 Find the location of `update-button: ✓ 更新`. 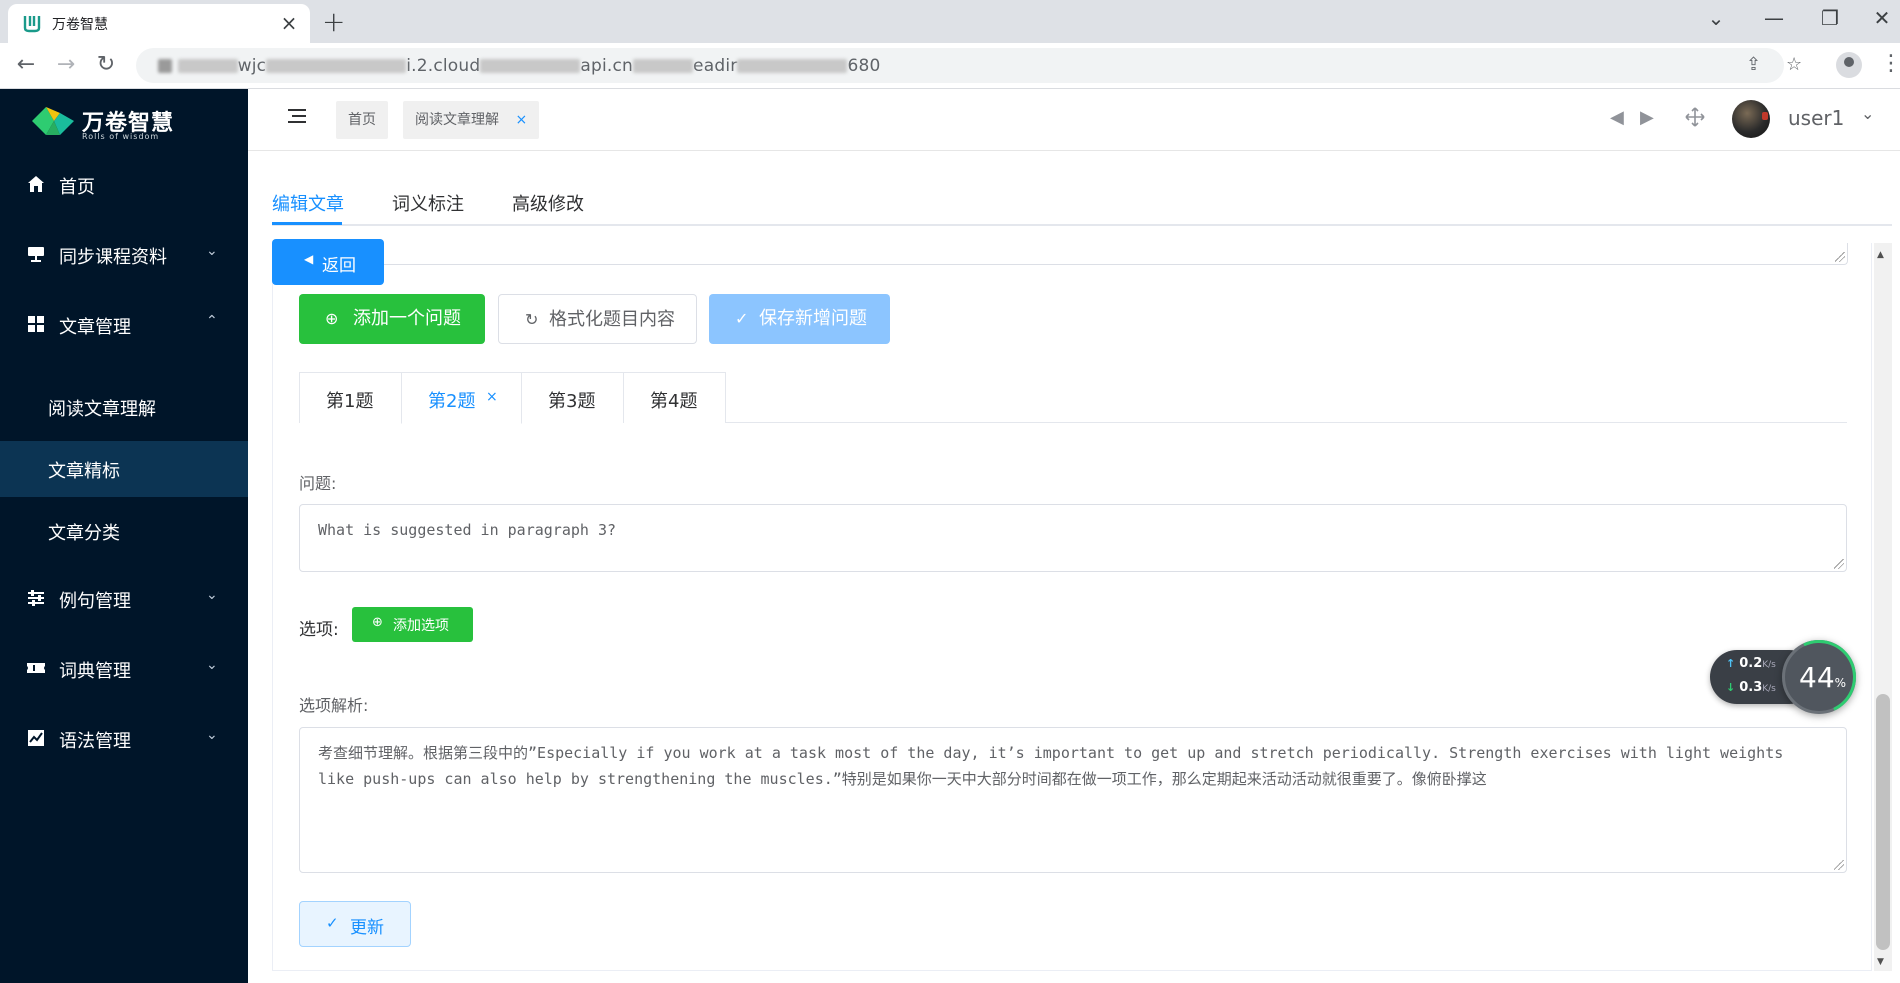

update-button: ✓ 更新 is located at coordinates (355, 924).